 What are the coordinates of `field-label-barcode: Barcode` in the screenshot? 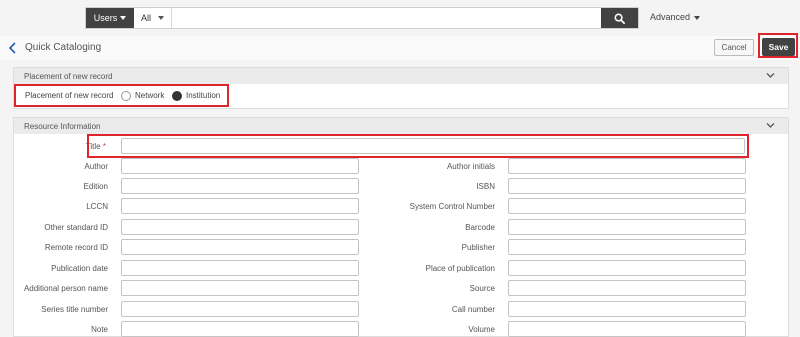 It's located at (480, 227).